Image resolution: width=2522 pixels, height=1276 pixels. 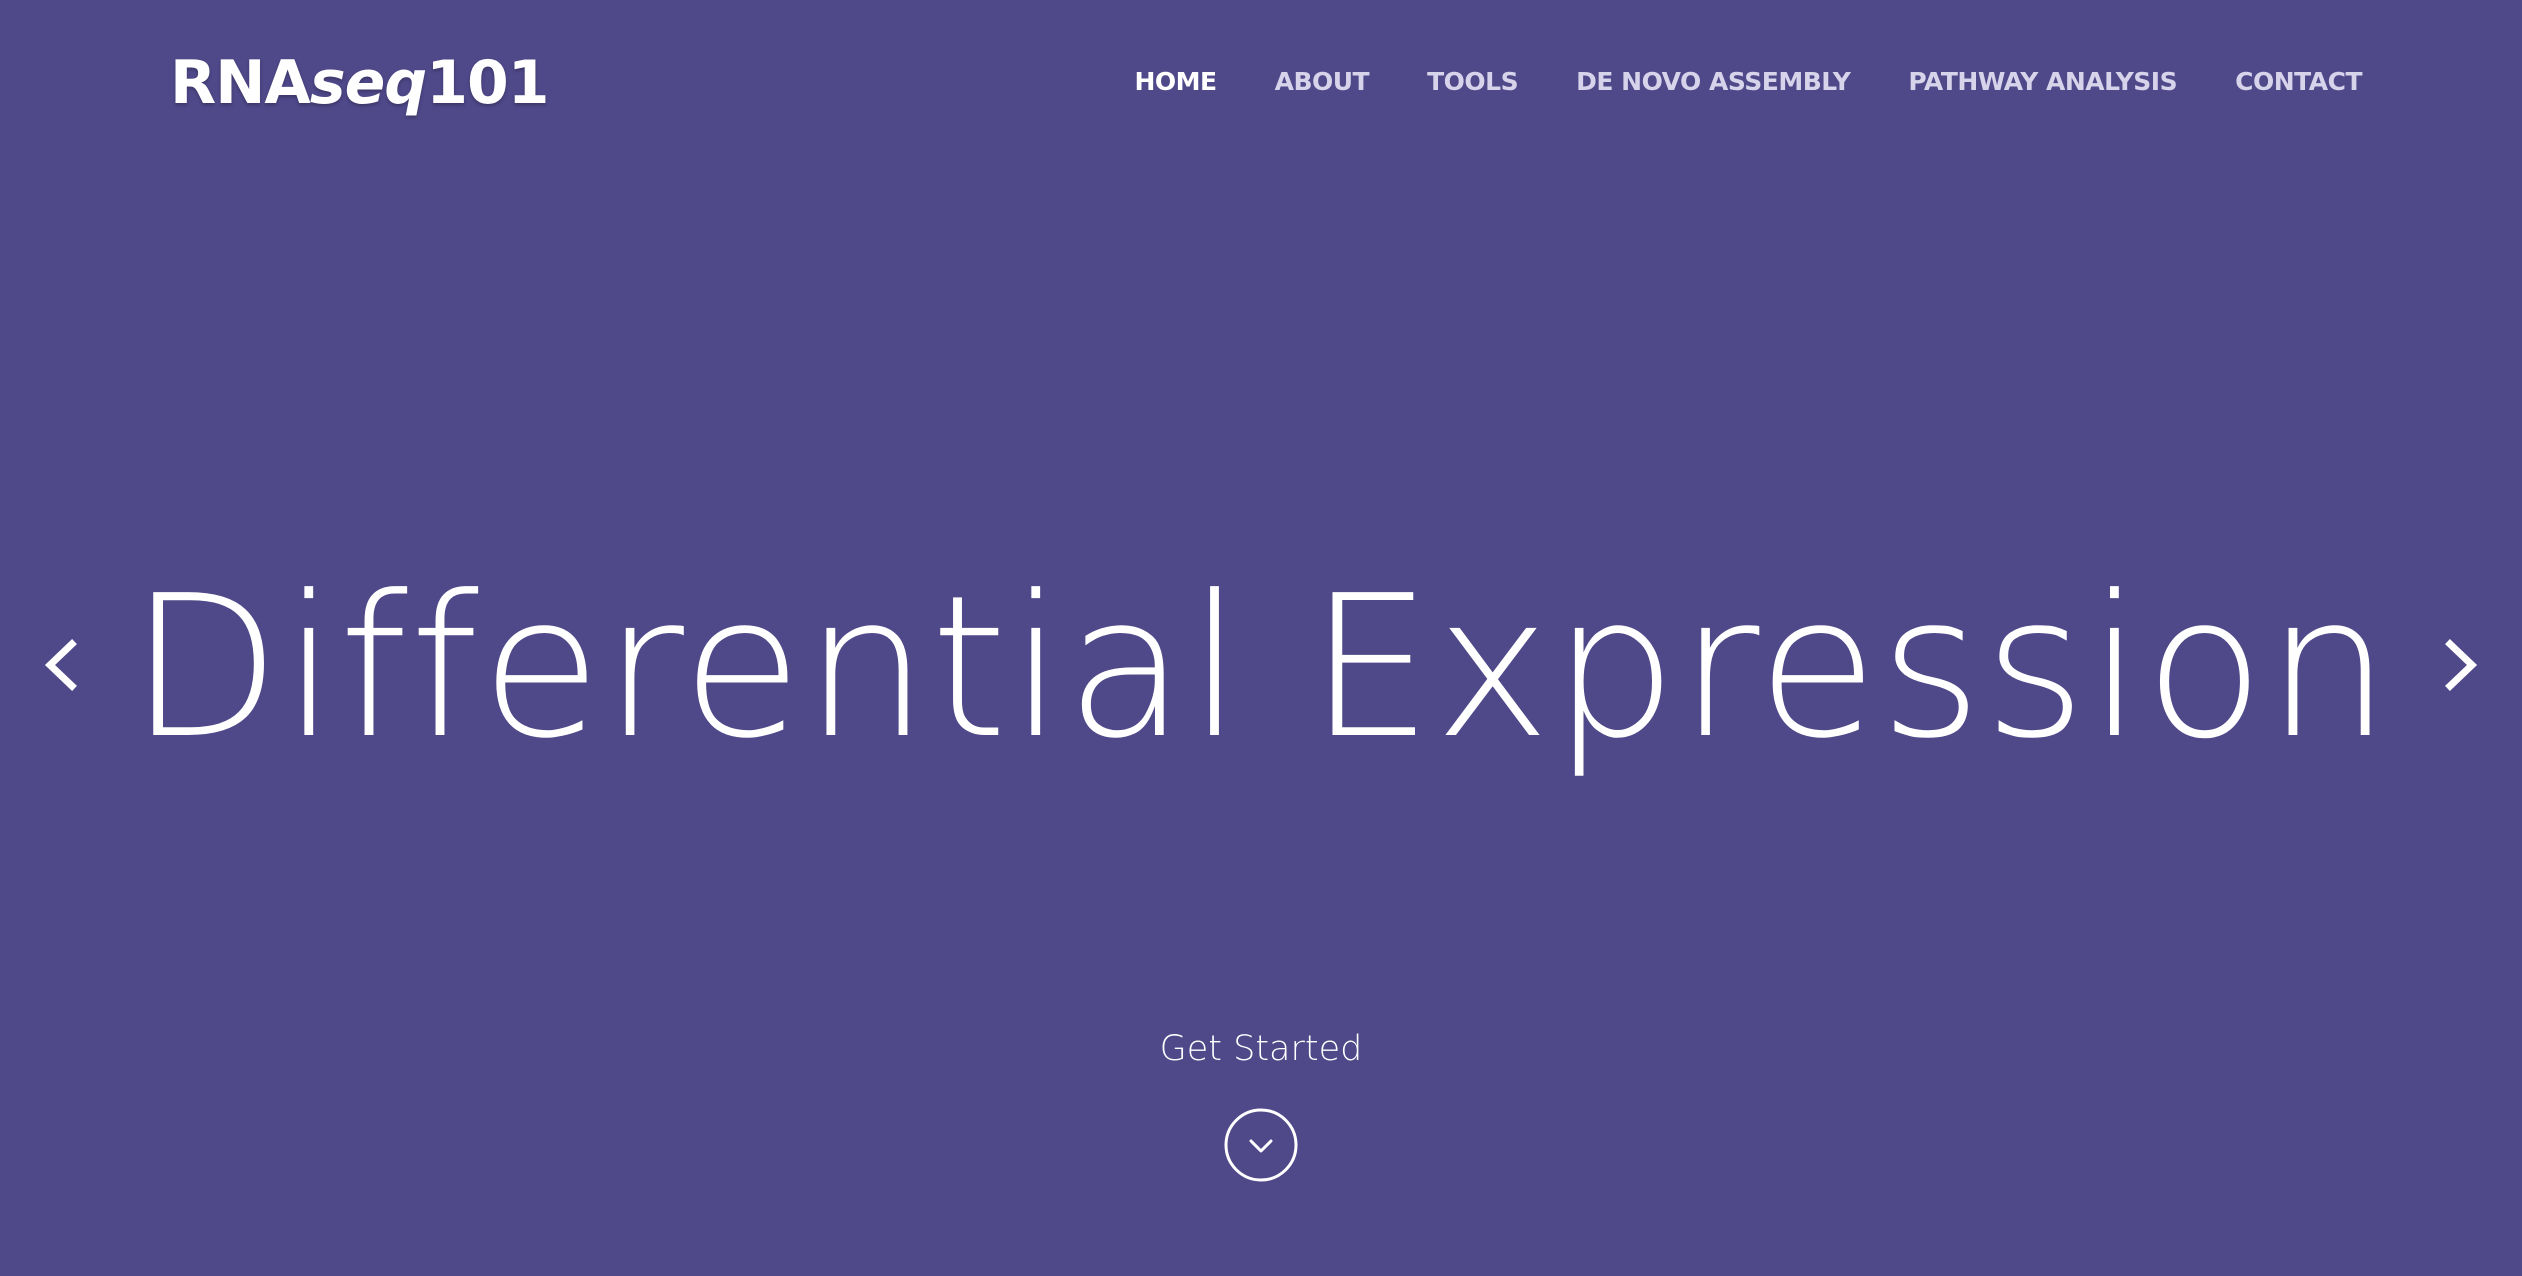 I want to click on scroll-down-button, so click(x=1261, y=1145).